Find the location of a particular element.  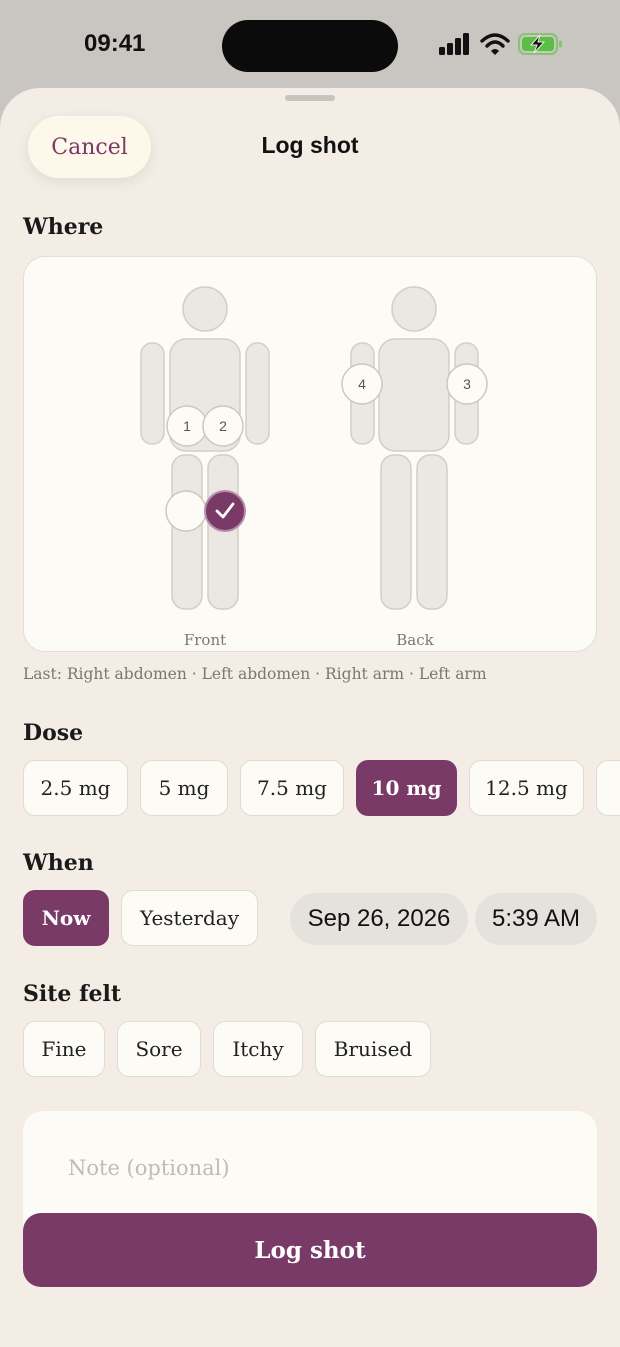

site-felt-itchy: Itchy is located at coordinates (258, 1049).